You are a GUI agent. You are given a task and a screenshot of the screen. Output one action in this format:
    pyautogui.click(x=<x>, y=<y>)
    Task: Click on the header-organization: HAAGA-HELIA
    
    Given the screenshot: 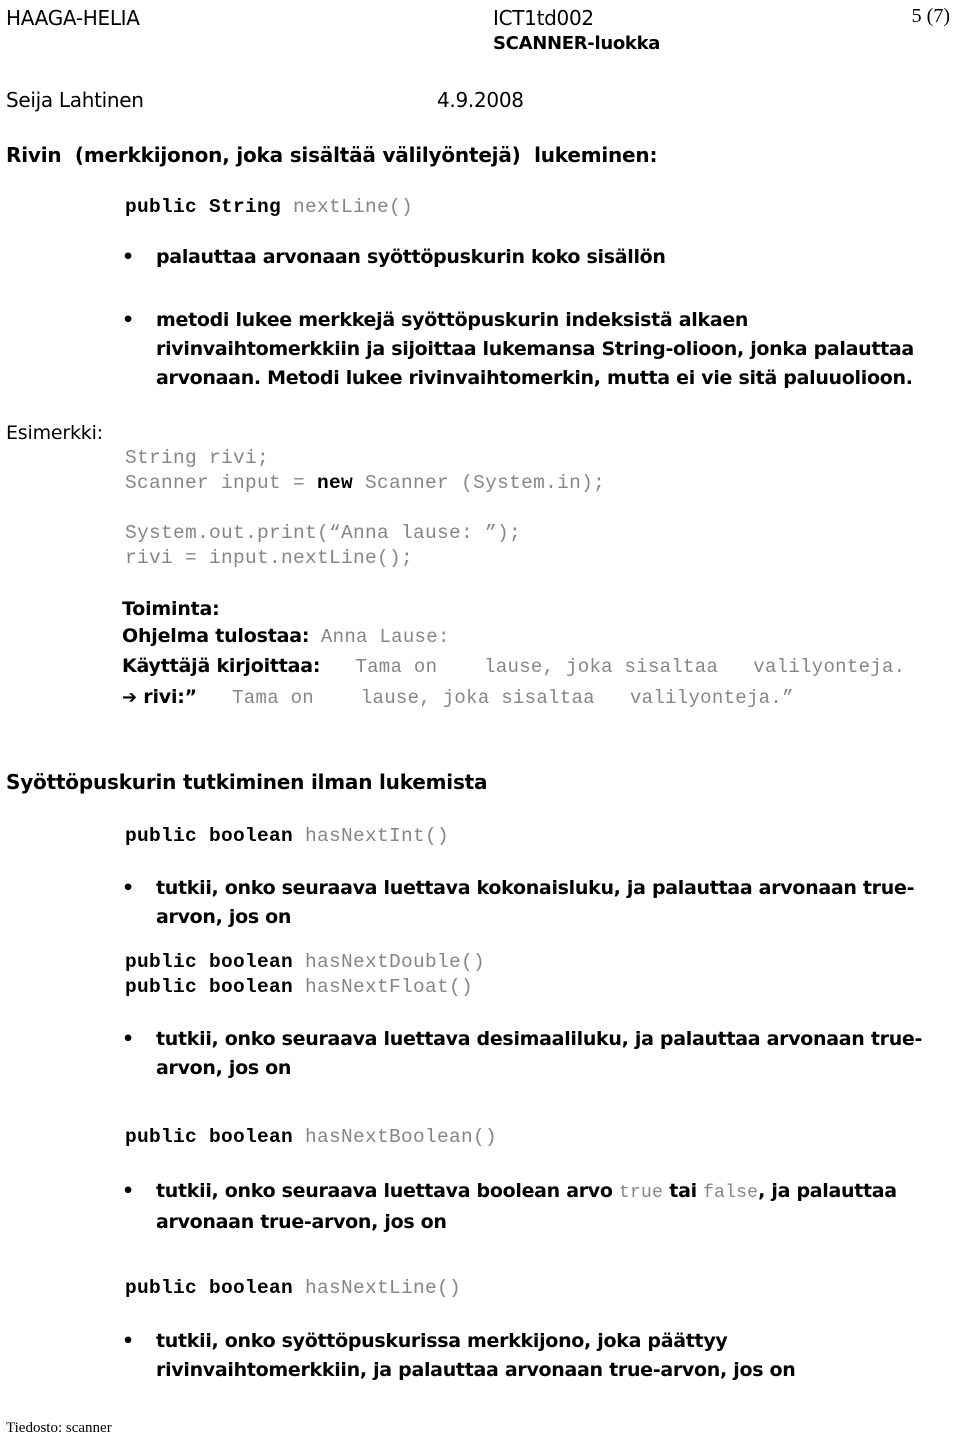 What is the action you would take?
    pyautogui.click(x=73, y=18)
    